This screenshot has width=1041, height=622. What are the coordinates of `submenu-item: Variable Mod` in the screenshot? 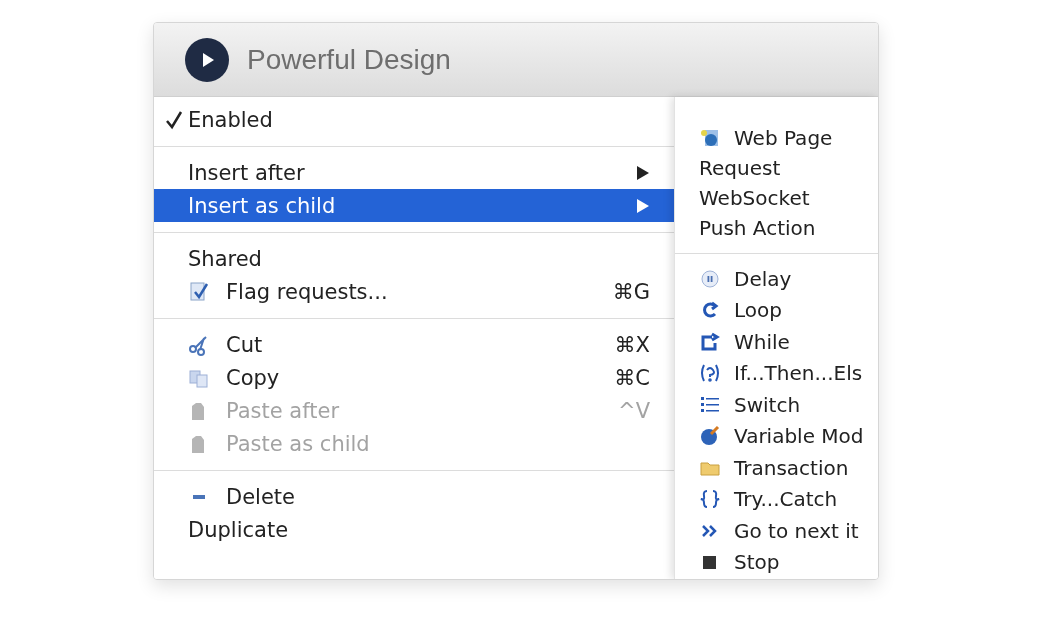 It's located at (776, 436).